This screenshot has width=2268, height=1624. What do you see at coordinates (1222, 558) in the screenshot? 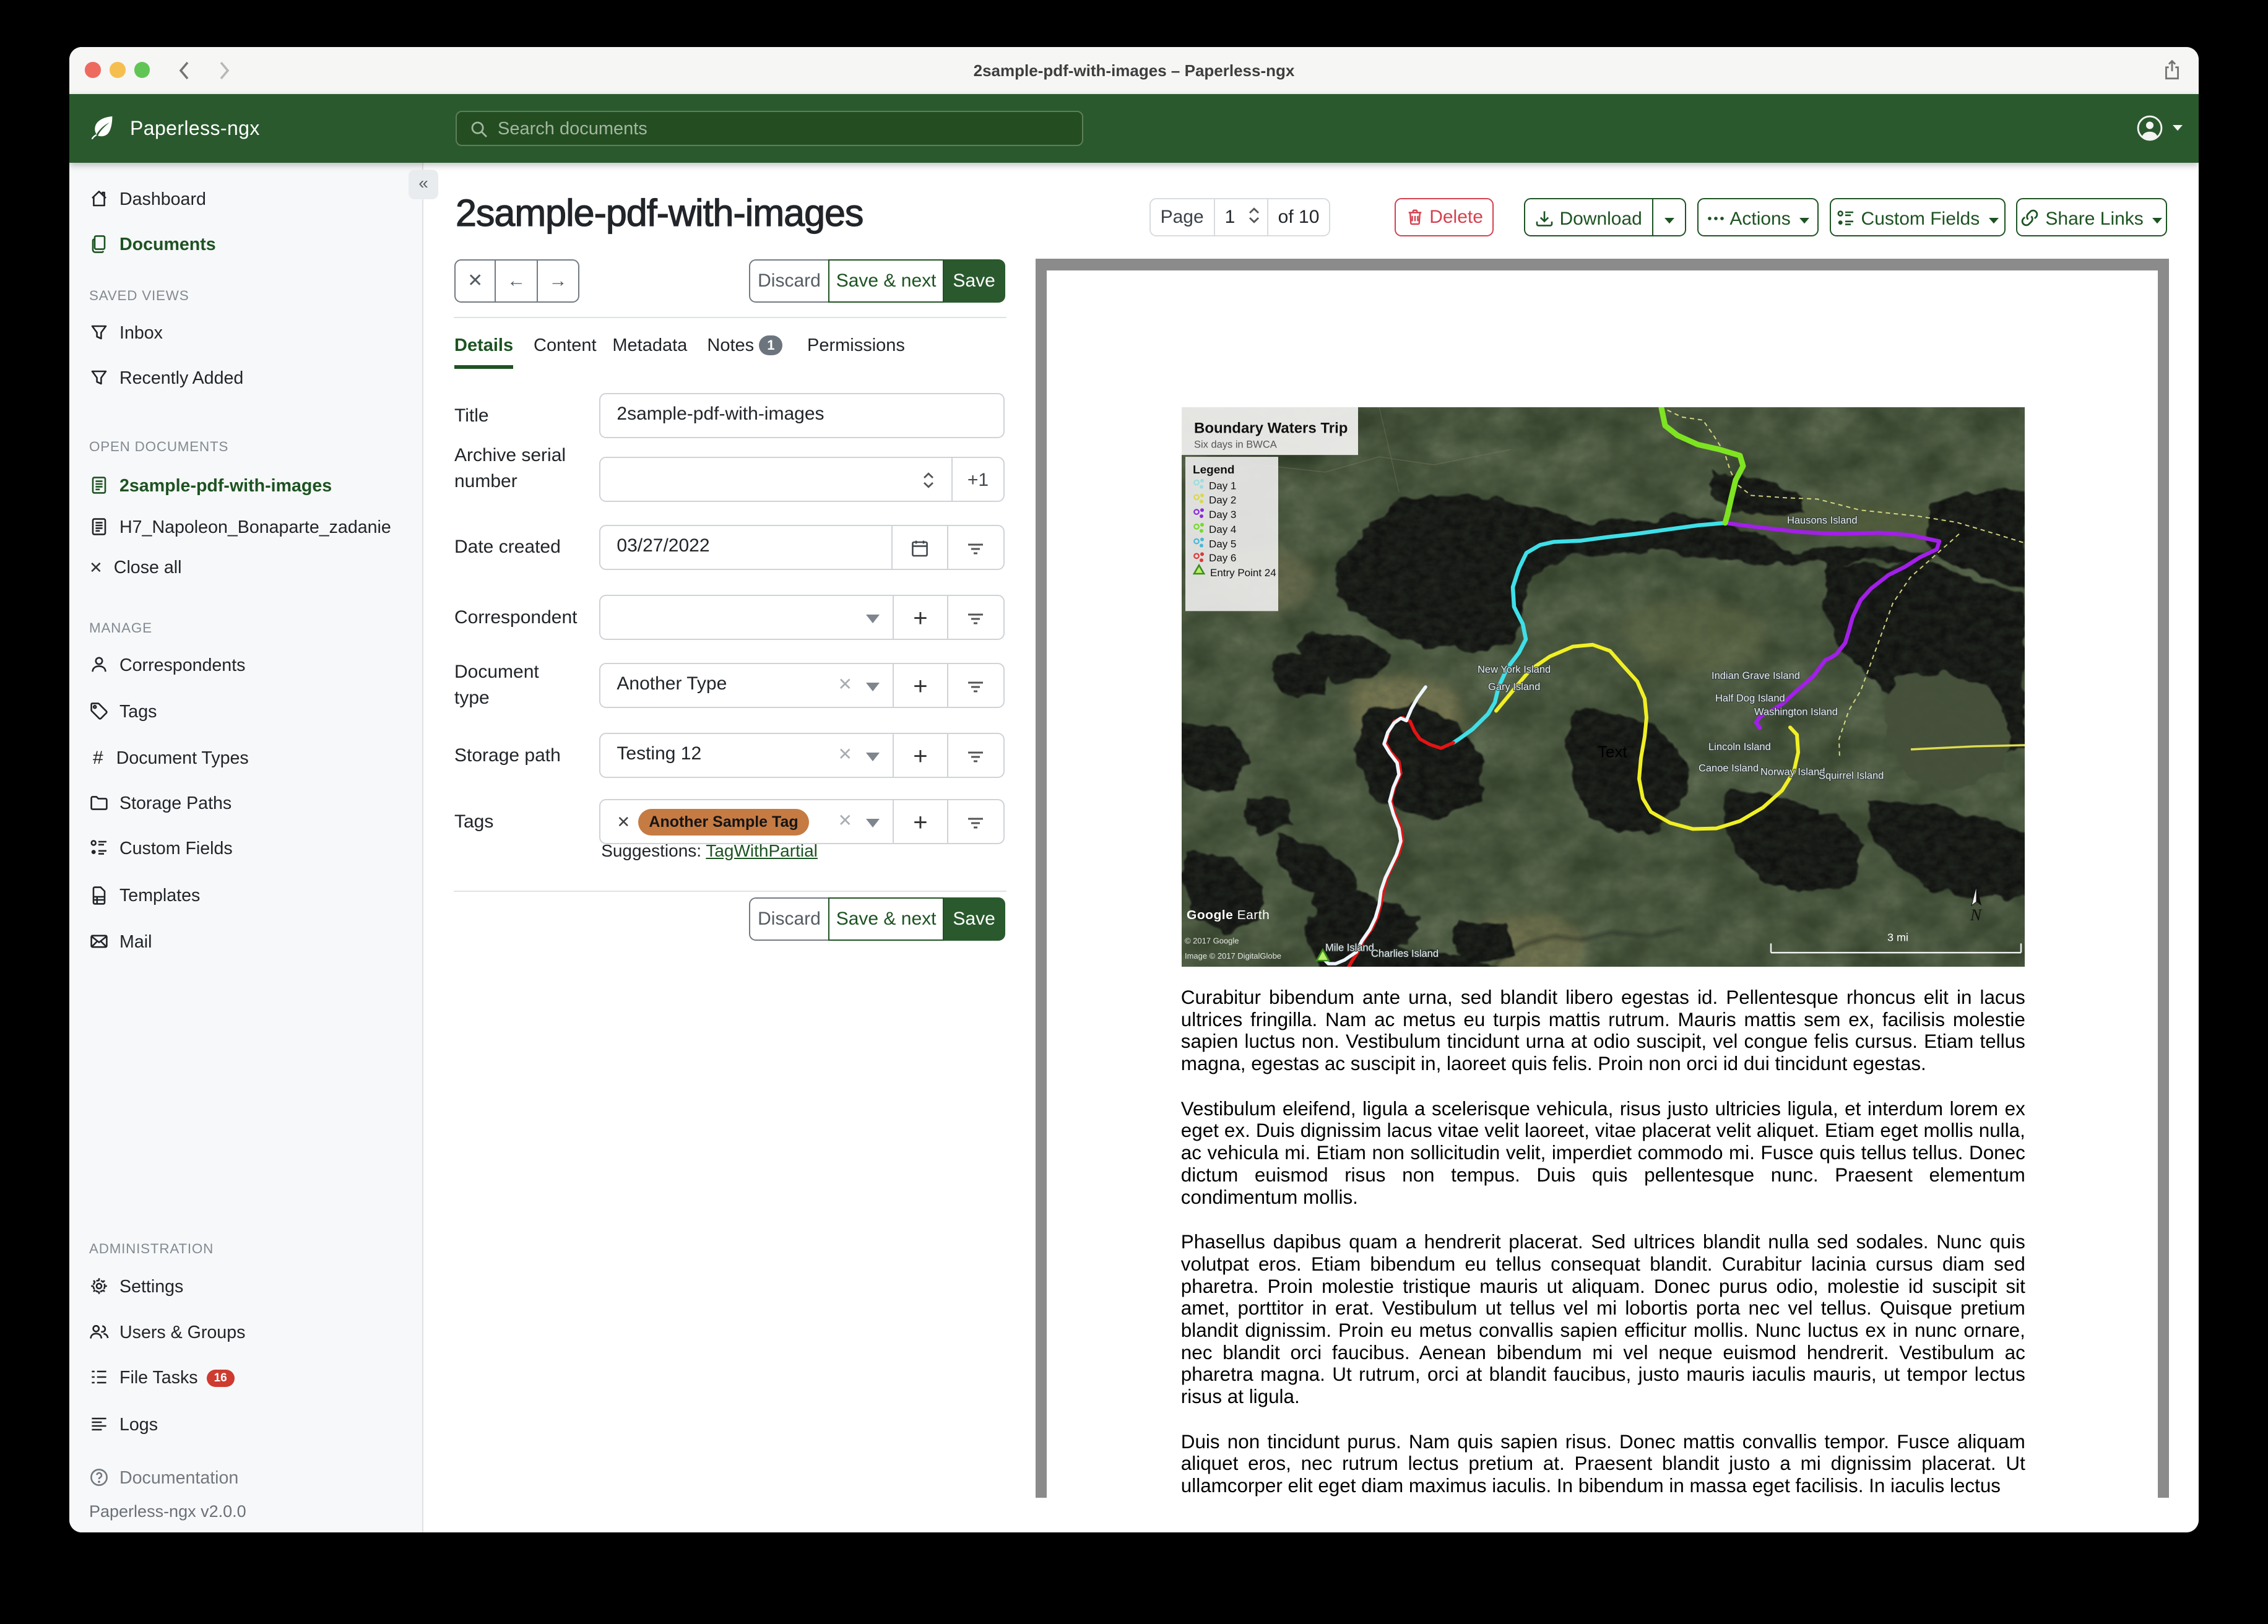
I see `svg-text: Day 6` at bounding box center [1222, 558].